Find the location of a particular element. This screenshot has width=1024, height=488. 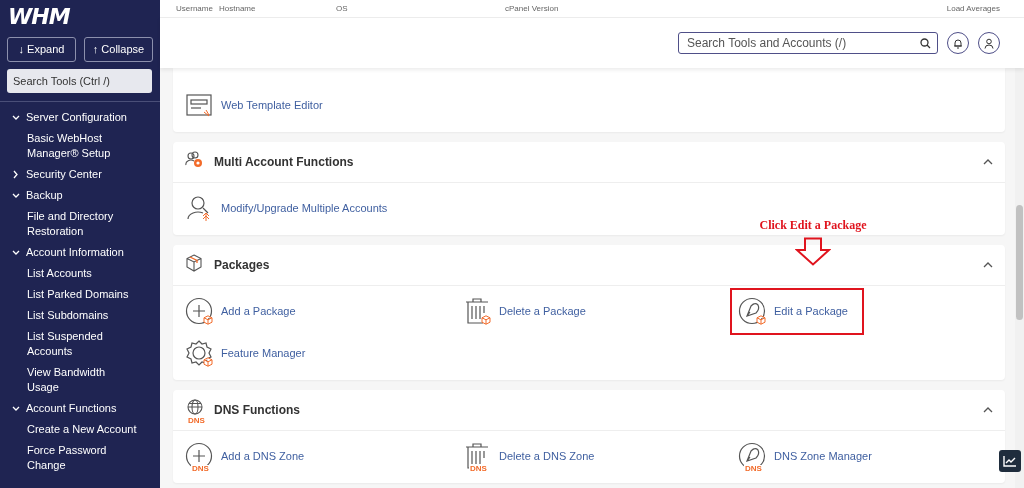

tree-item: List Suspended Accounts is located at coordinates (69, 344).